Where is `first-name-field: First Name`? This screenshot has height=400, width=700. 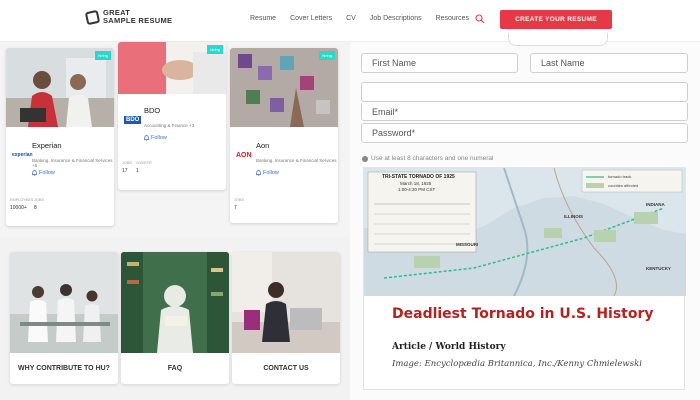 first-name-field: First Name is located at coordinates (439, 63).